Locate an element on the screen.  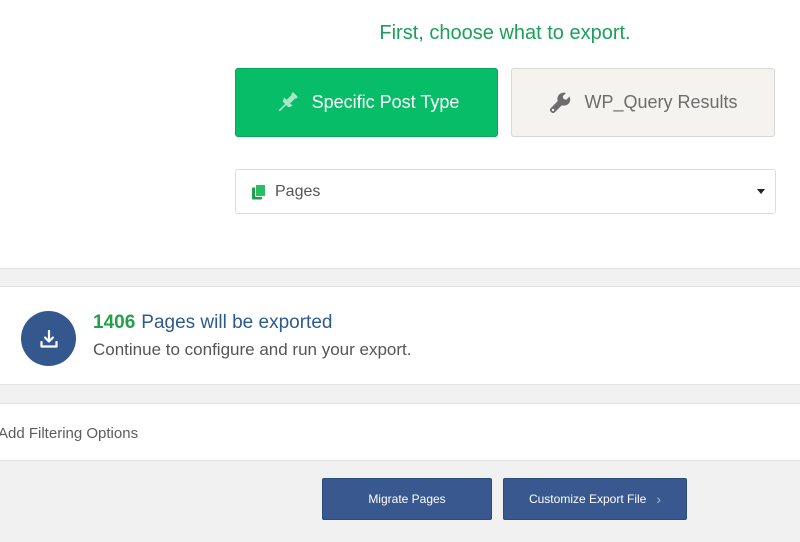
specific-post-type-label: Specific Post Type is located at coordinates (385, 102).